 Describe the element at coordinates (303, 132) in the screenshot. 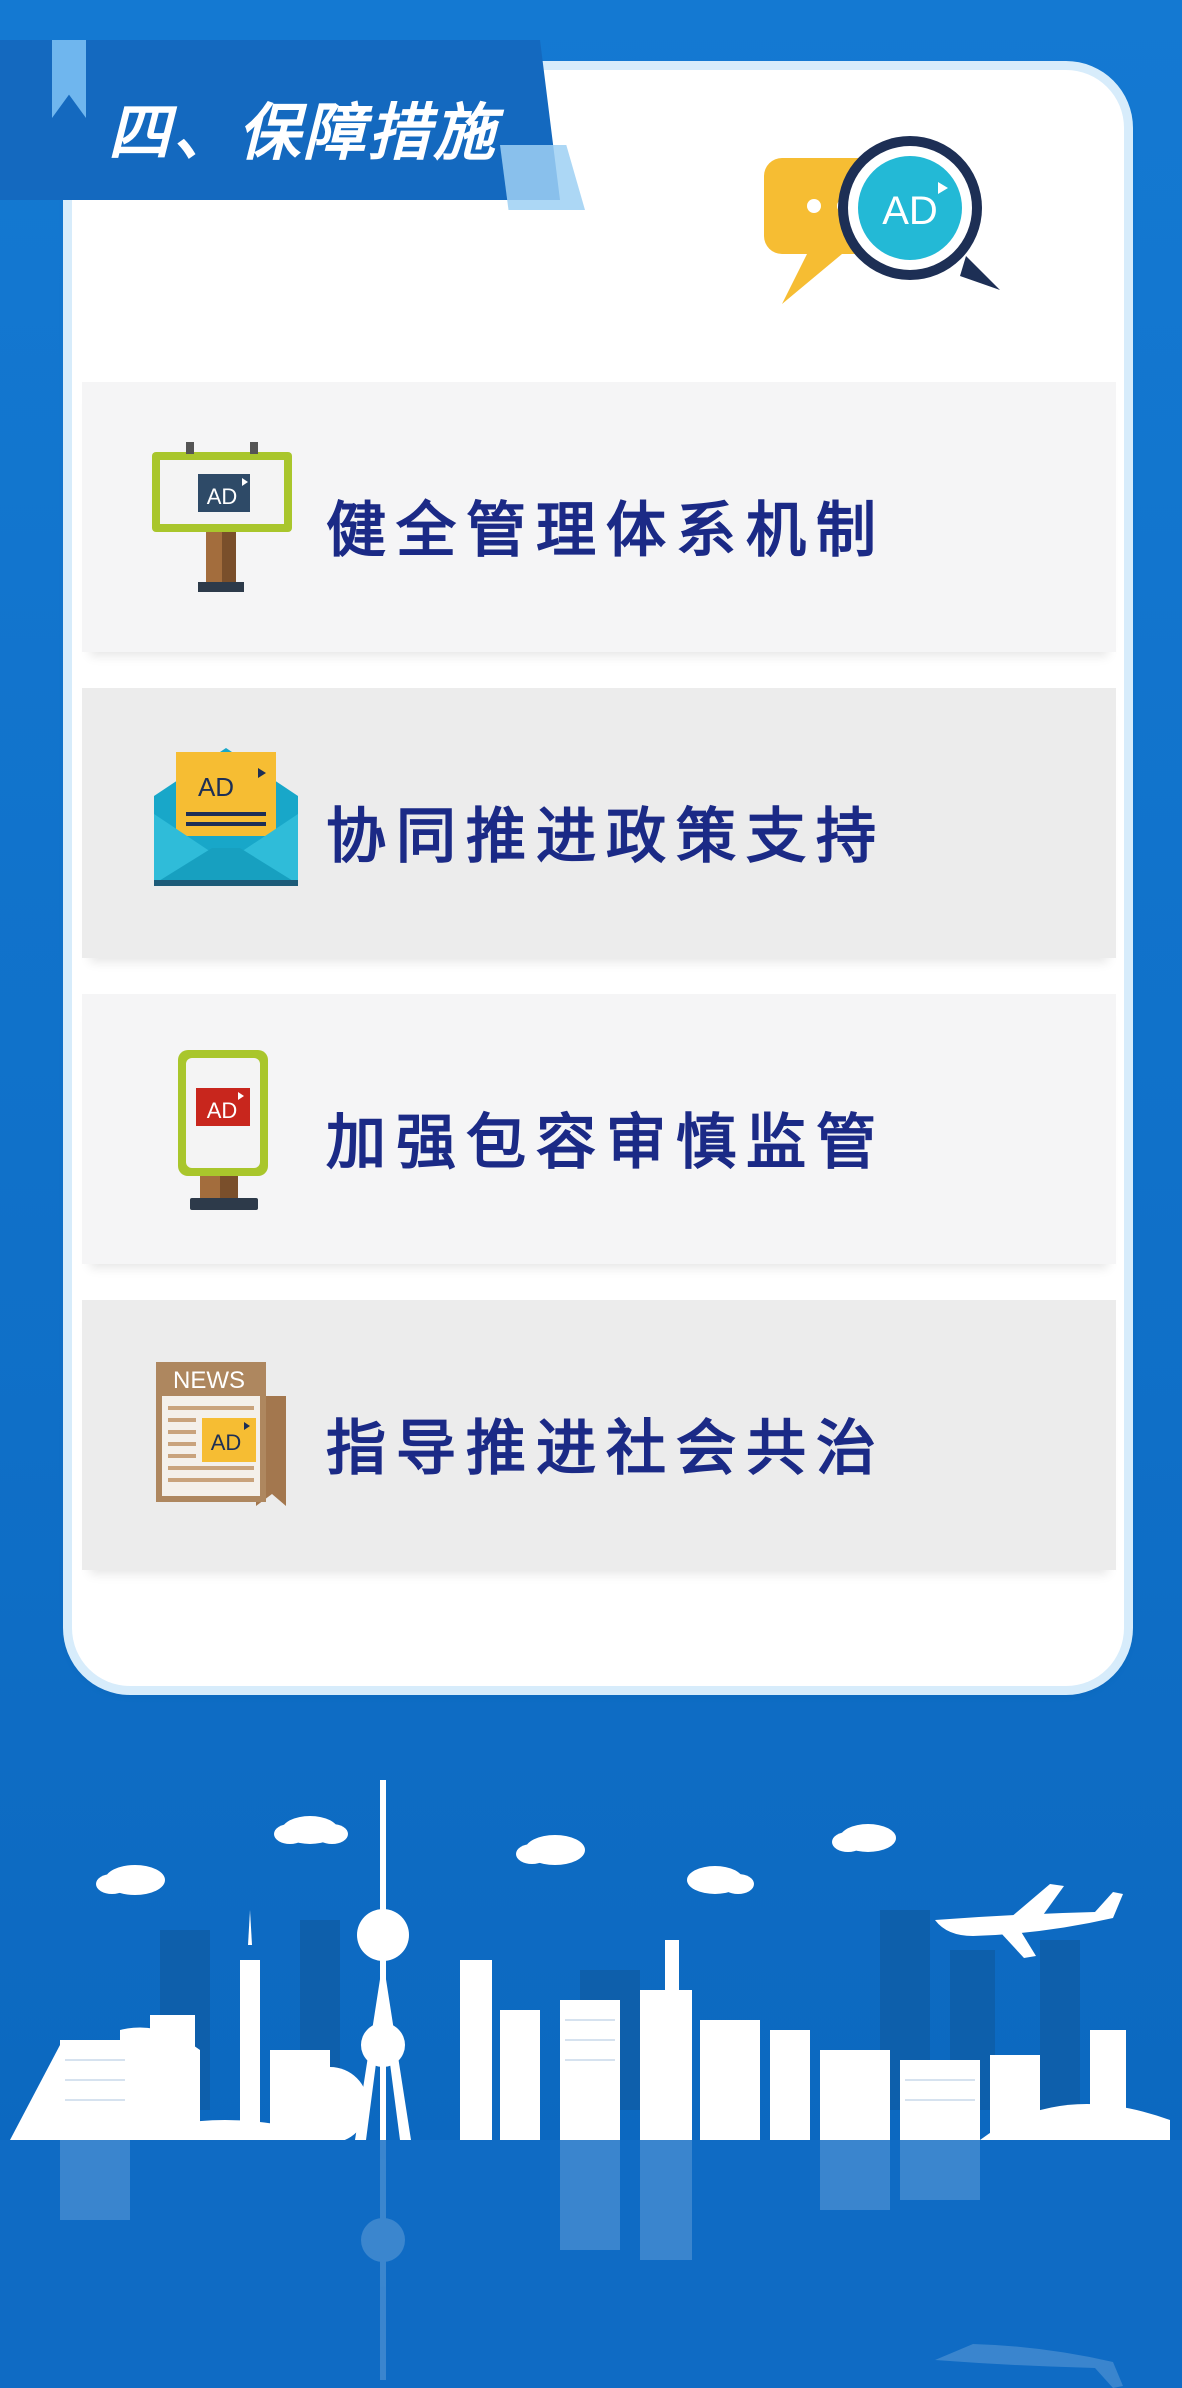

I see `page-title: 四、保障措施` at that location.